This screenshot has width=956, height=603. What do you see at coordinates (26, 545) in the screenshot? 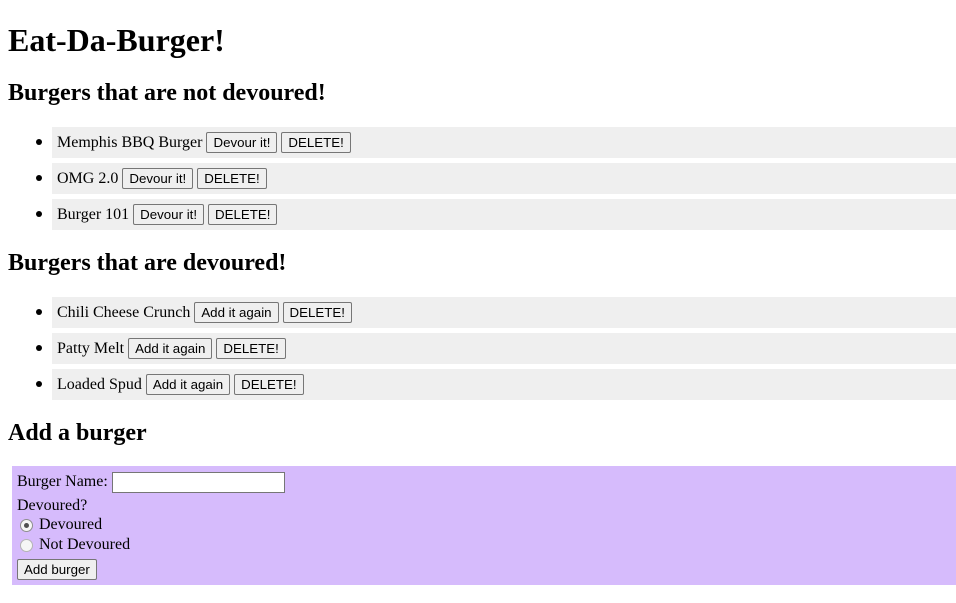
I see `radio-not-devoured` at bounding box center [26, 545].